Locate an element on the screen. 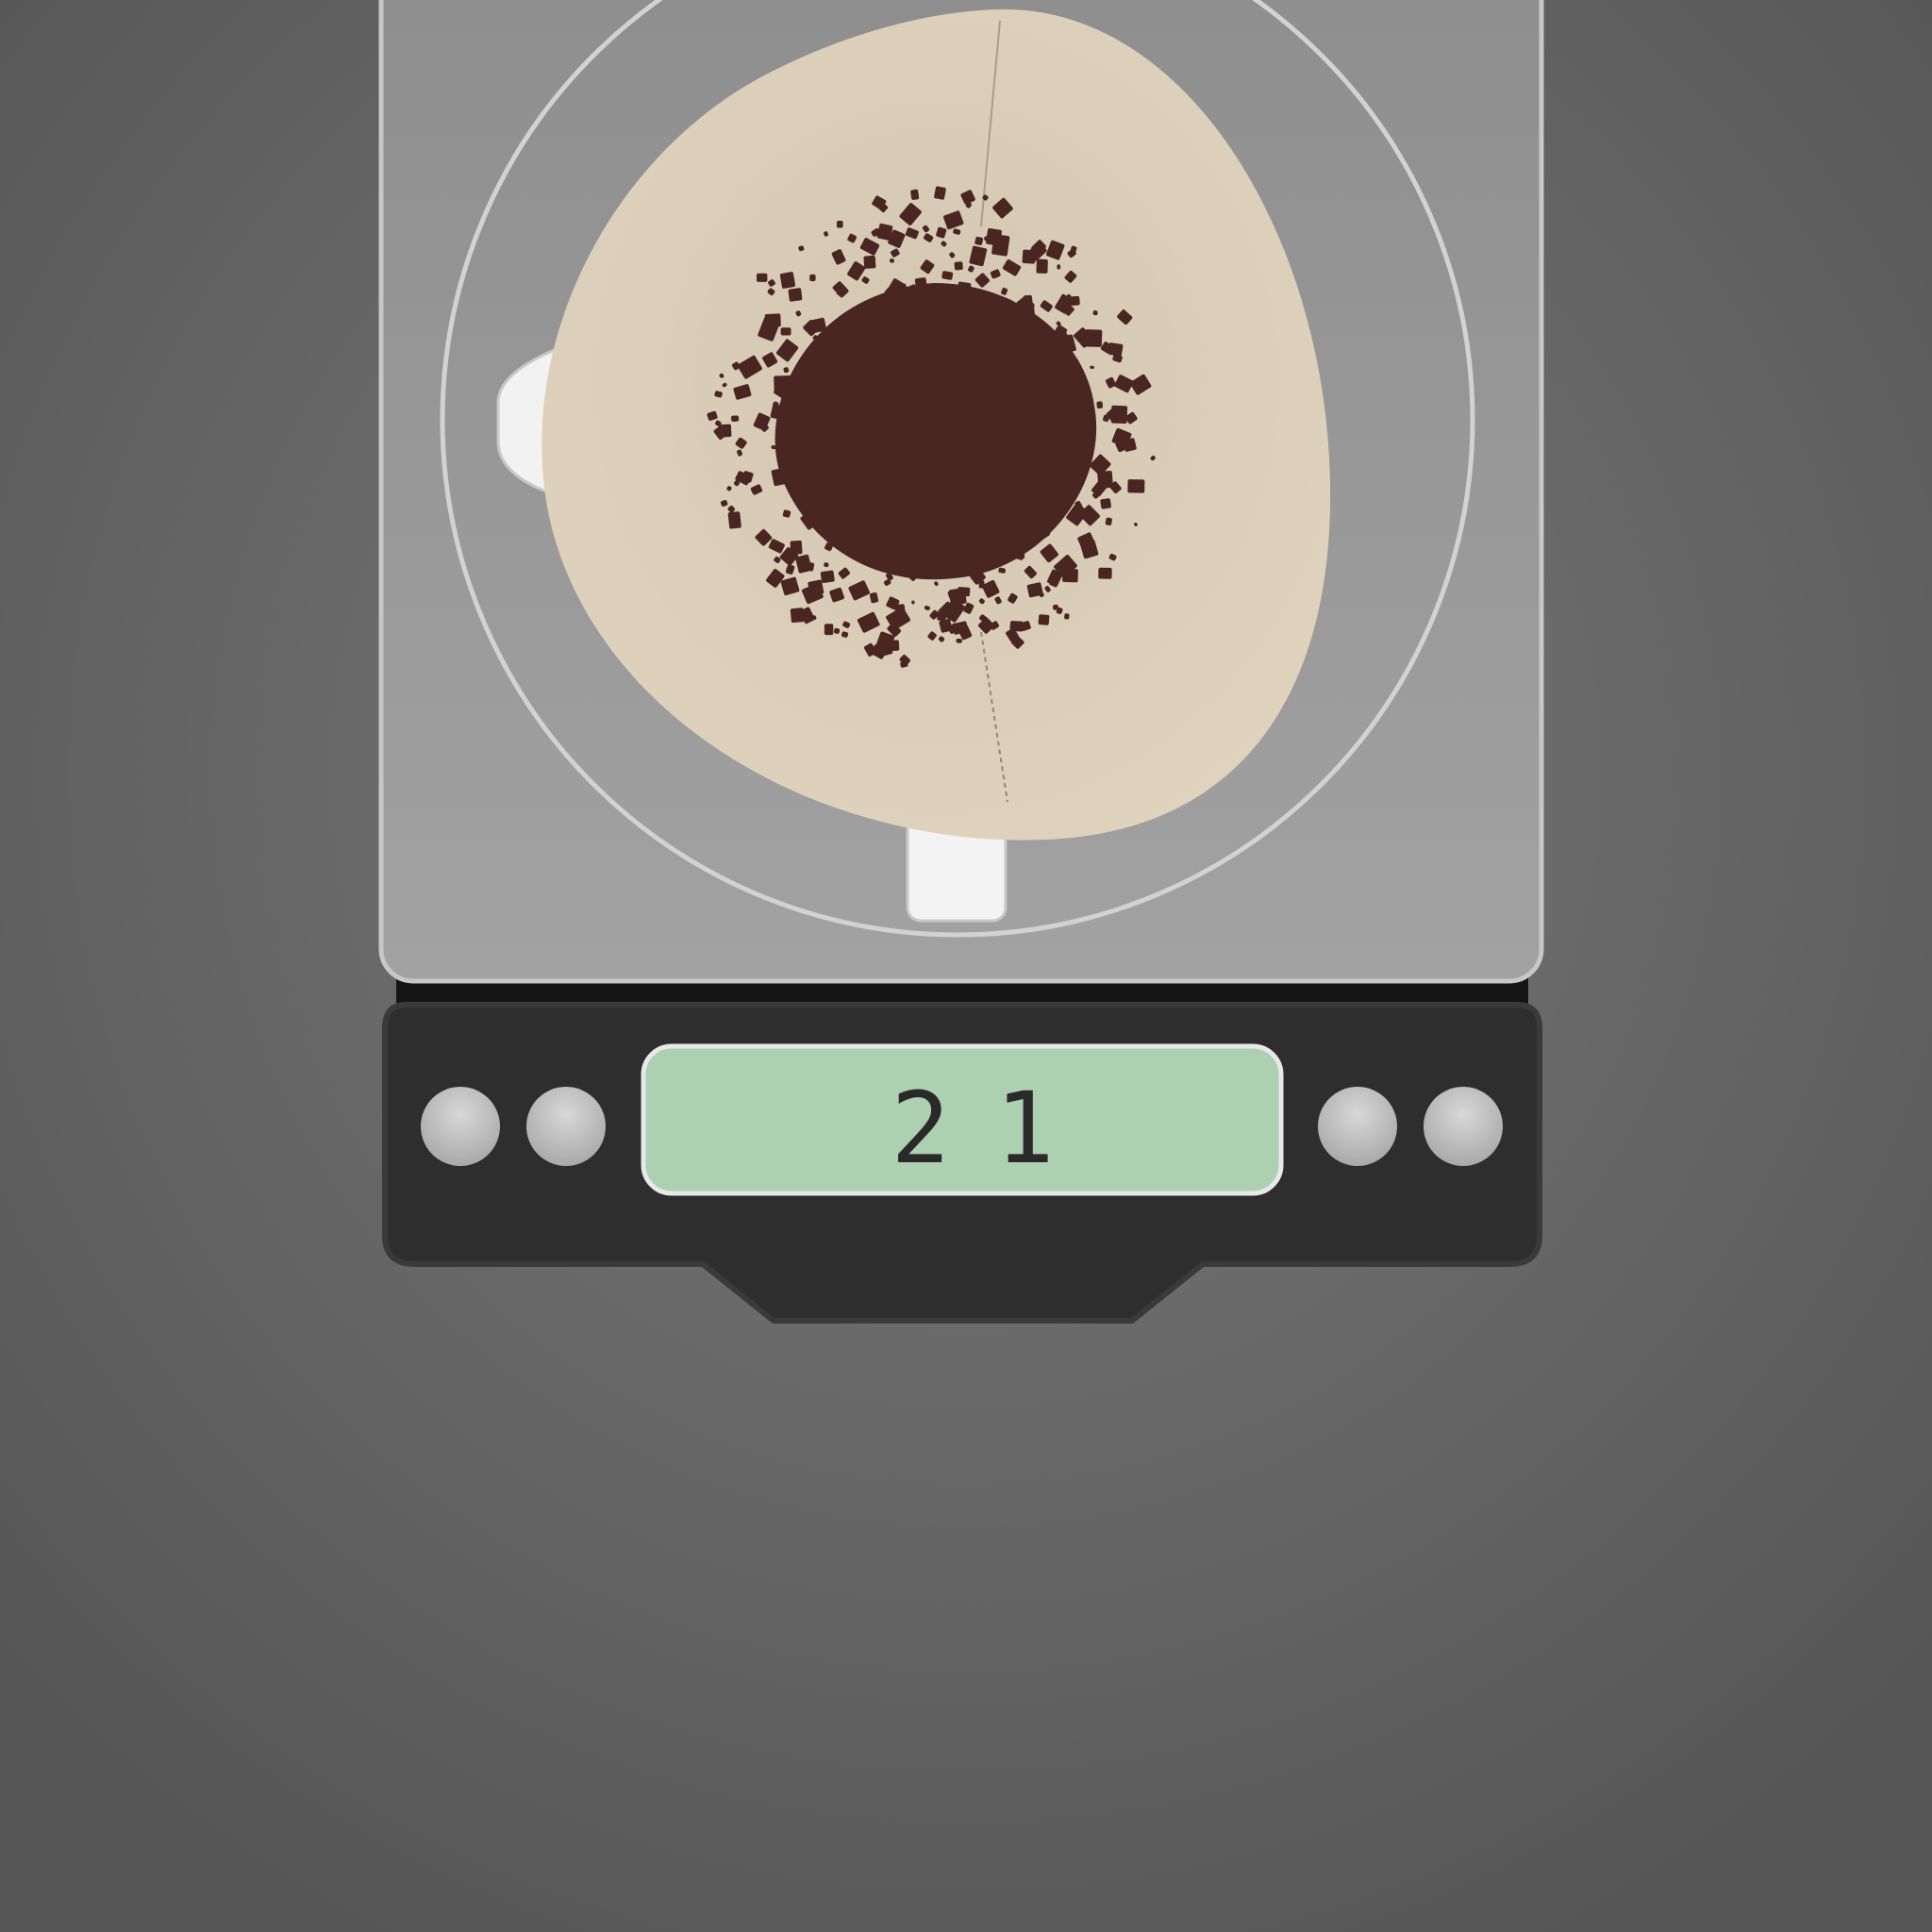  weight-readout: 21 is located at coordinates (995, 1128).